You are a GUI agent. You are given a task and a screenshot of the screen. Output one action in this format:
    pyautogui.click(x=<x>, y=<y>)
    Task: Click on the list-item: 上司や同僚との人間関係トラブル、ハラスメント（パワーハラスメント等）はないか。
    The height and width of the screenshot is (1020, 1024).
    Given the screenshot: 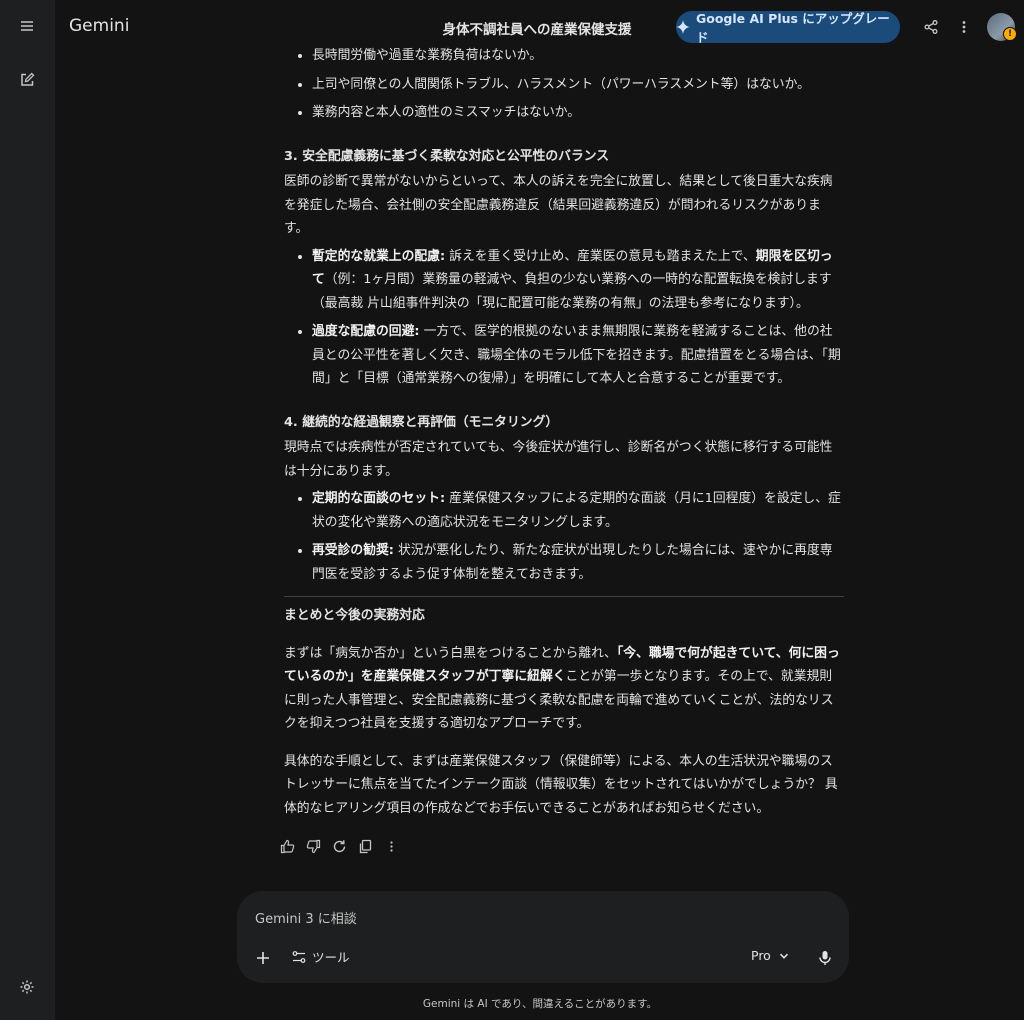 What is the action you would take?
    pyautogui.click(x=561, y=84)
    